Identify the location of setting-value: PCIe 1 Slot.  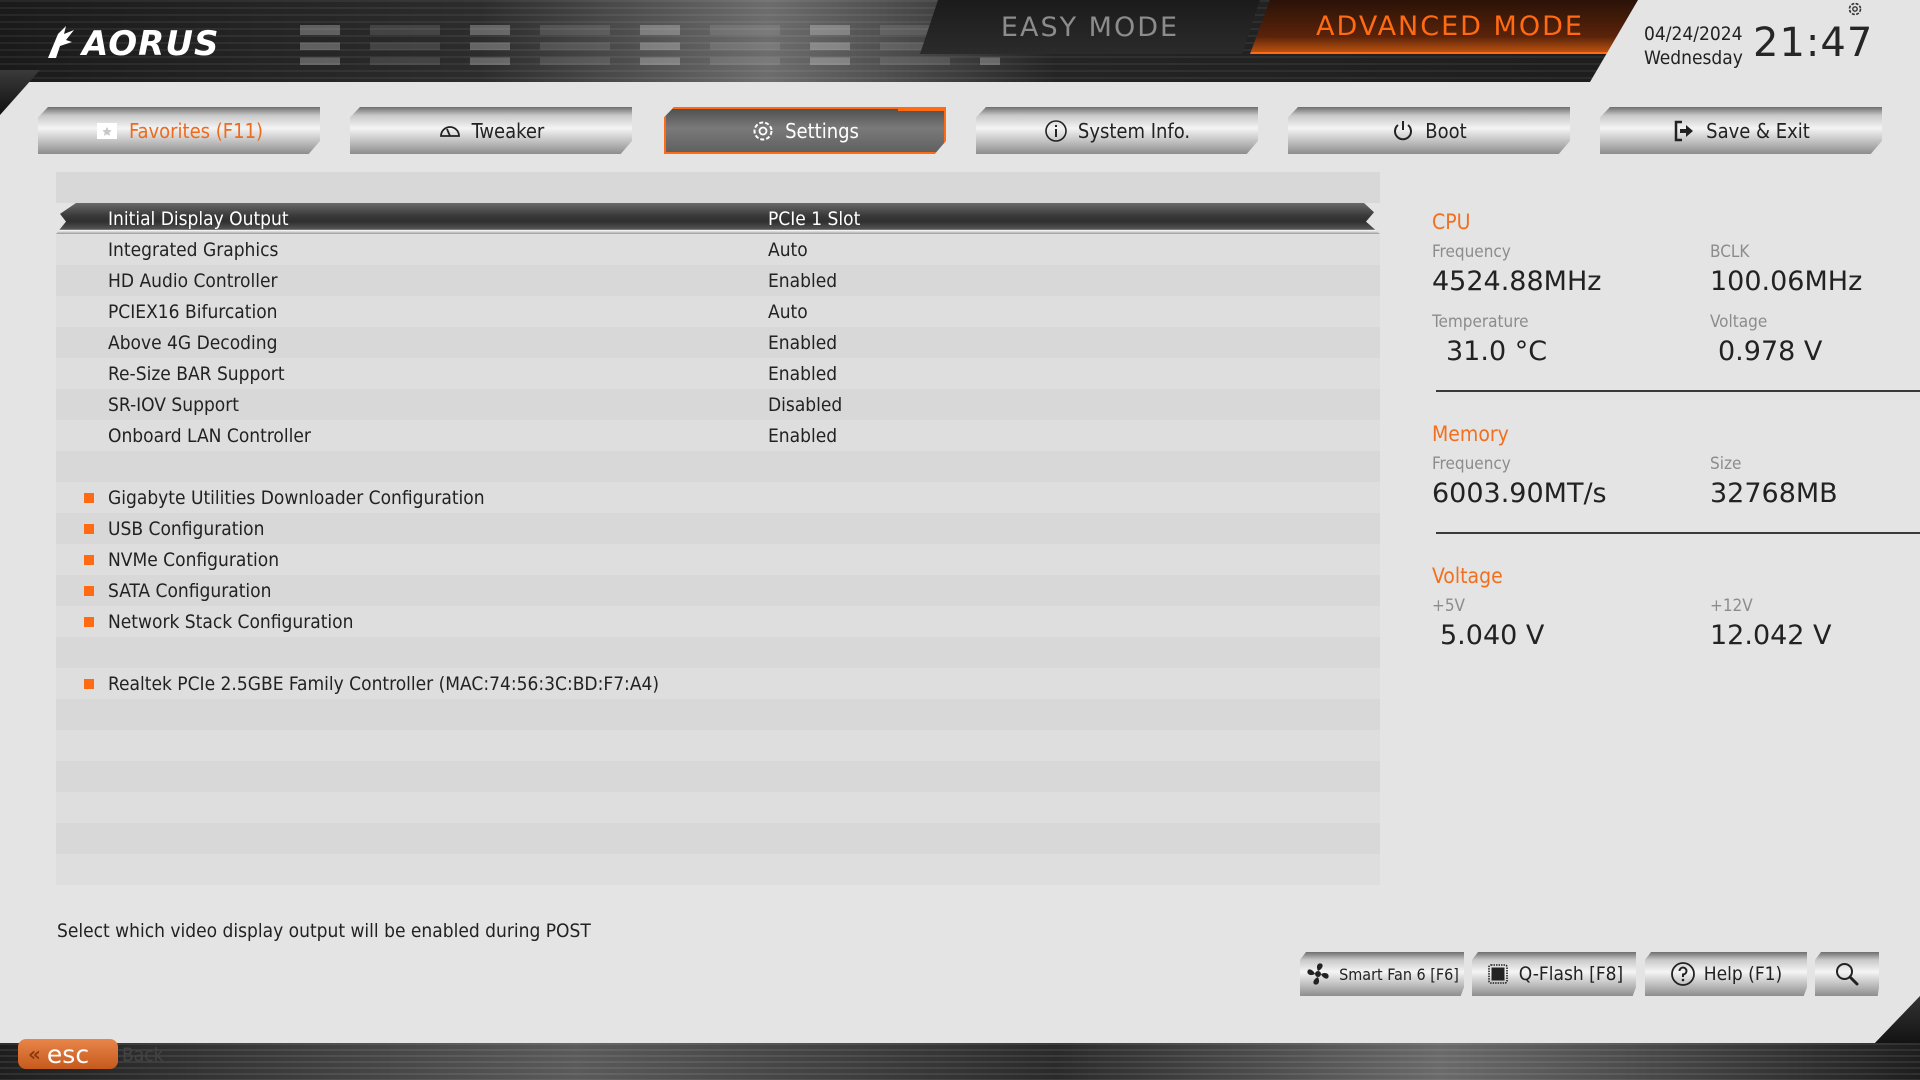
(814, 219).